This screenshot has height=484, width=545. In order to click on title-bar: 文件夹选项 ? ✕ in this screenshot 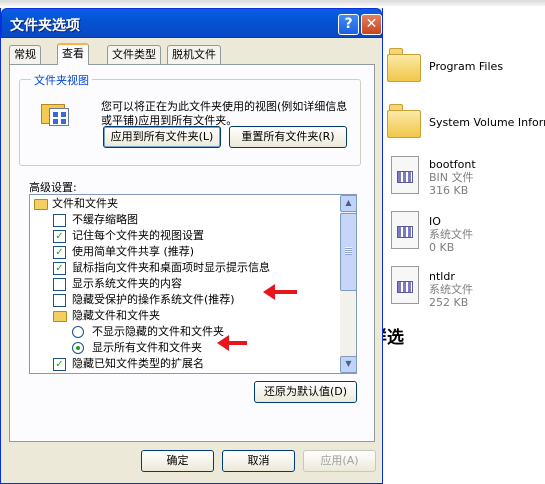, I will do `click(191, 23)`.